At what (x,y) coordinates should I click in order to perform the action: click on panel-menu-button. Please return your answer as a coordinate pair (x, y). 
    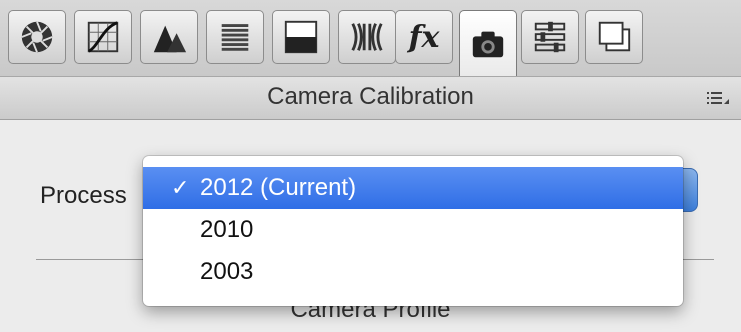
    Looking at the image, I should click on (718, 98).